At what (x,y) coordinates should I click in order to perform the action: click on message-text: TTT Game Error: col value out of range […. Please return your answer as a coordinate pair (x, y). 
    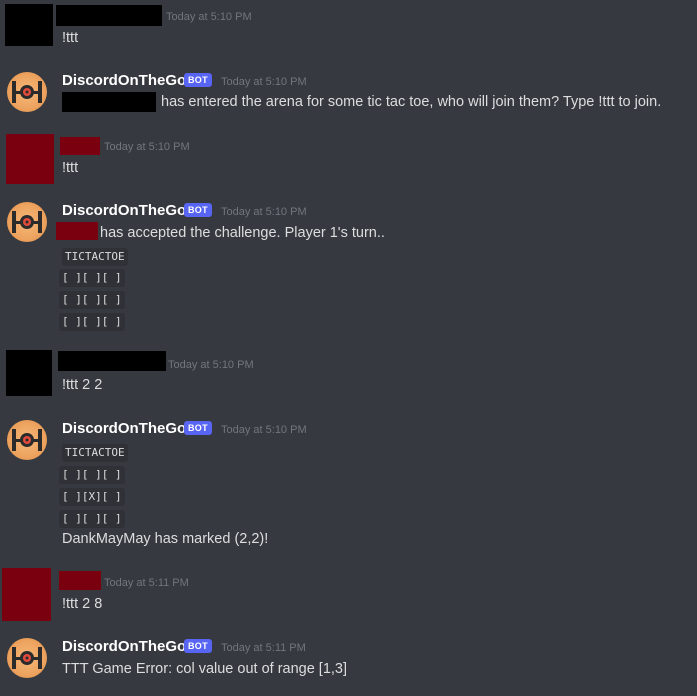
    Looking at the image, I should click on (205, 669).